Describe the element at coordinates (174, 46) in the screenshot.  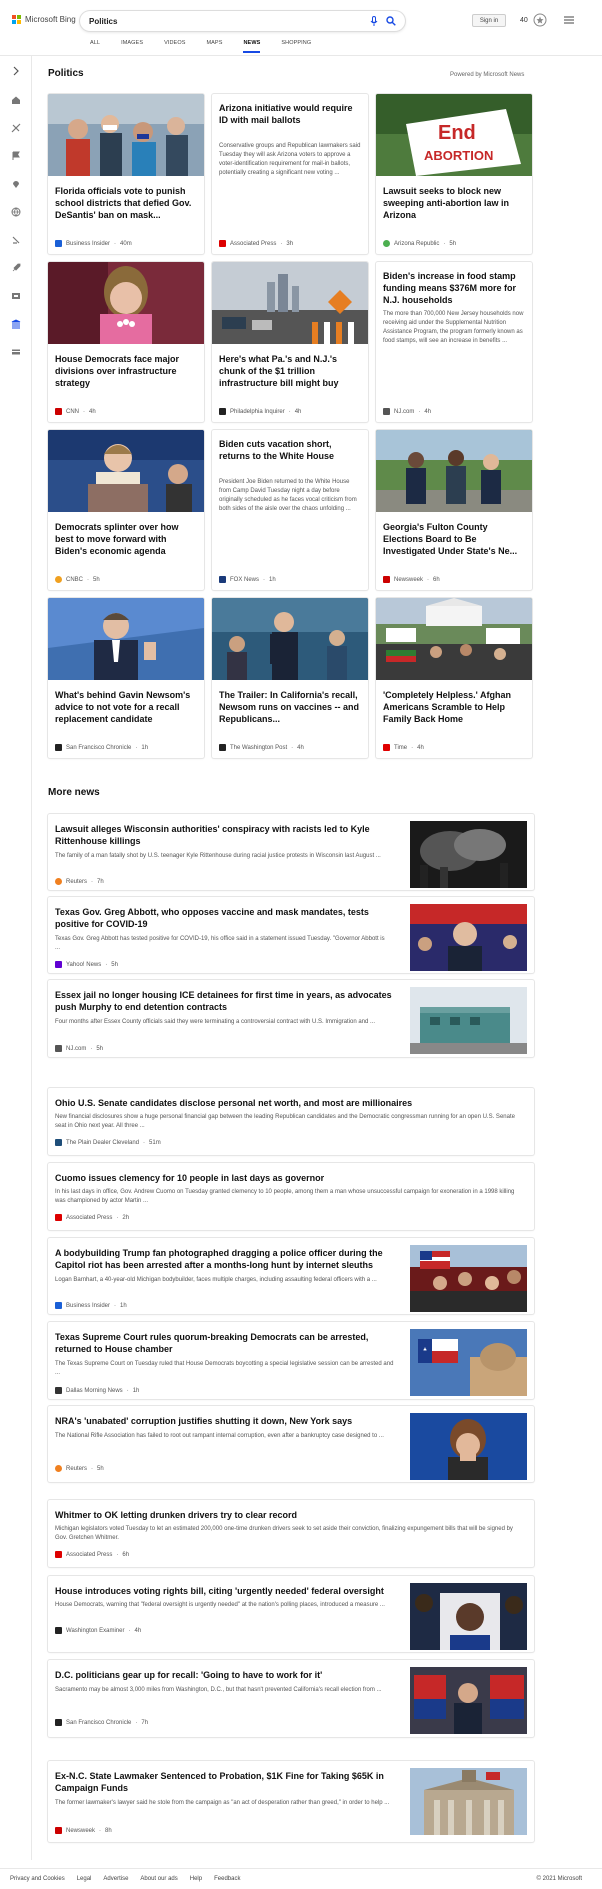
I see `tab-videos: VIDEOS` at that location.